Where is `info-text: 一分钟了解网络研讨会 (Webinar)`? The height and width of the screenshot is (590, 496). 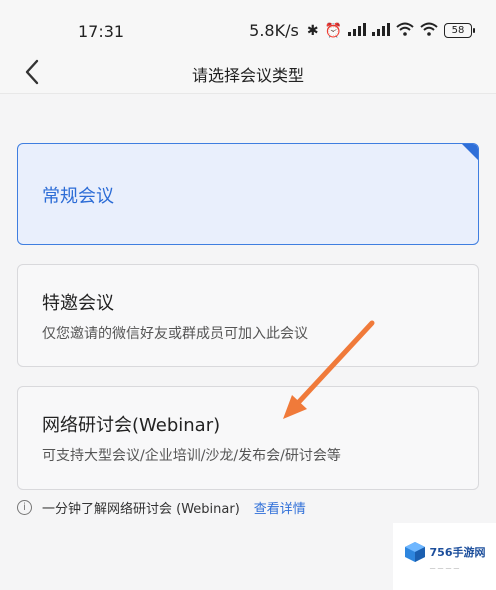
info-text: 一分钟了解网络研讨会 (Webinar) is located at coordinates (141, 509).